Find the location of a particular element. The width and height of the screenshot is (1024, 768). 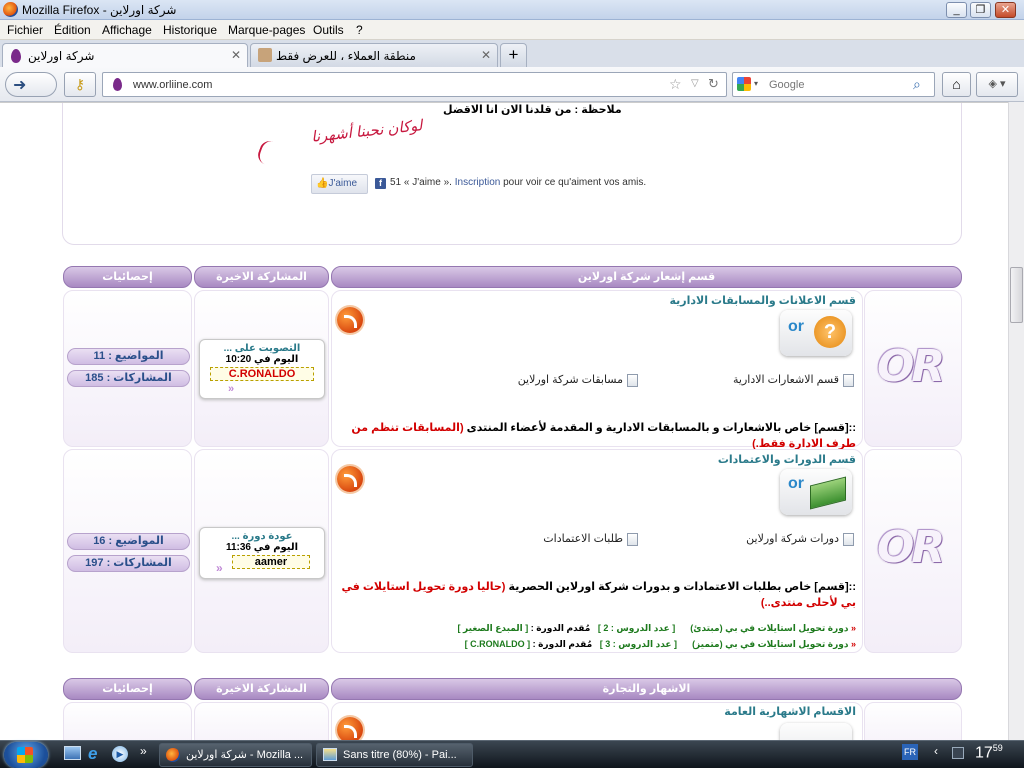

last-post-user: C.RONALDO is located at coordinates (262, 374).